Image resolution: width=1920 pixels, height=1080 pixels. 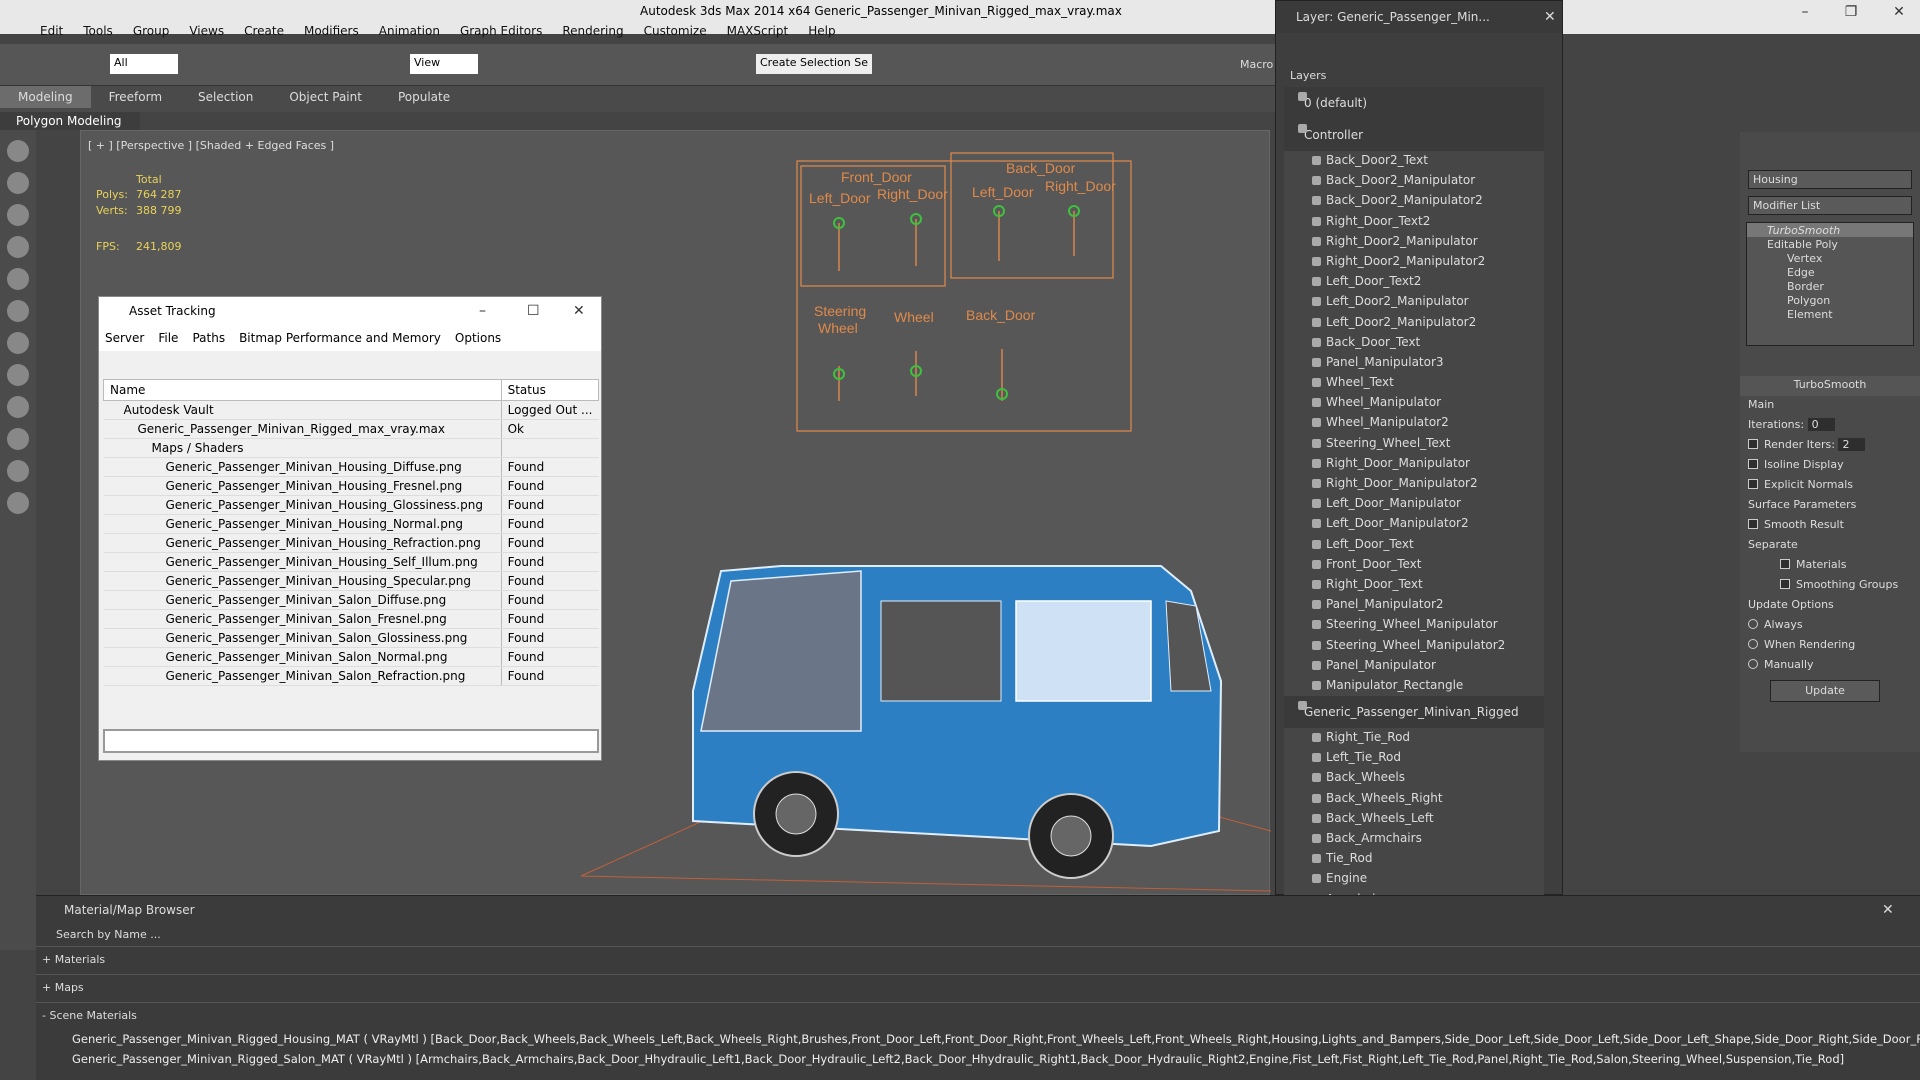 What do you see at coordinates (1414, 605) in the screenshot?
I see `layer-item: Panel_Manipulator2` at bounding box center [1414, 605].